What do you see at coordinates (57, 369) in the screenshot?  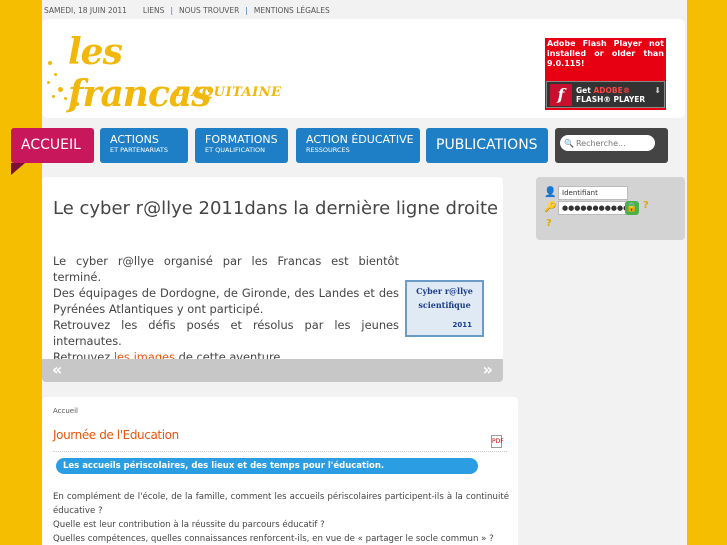 I see `prev-slide-button: «` at bounding box center [57, 369].